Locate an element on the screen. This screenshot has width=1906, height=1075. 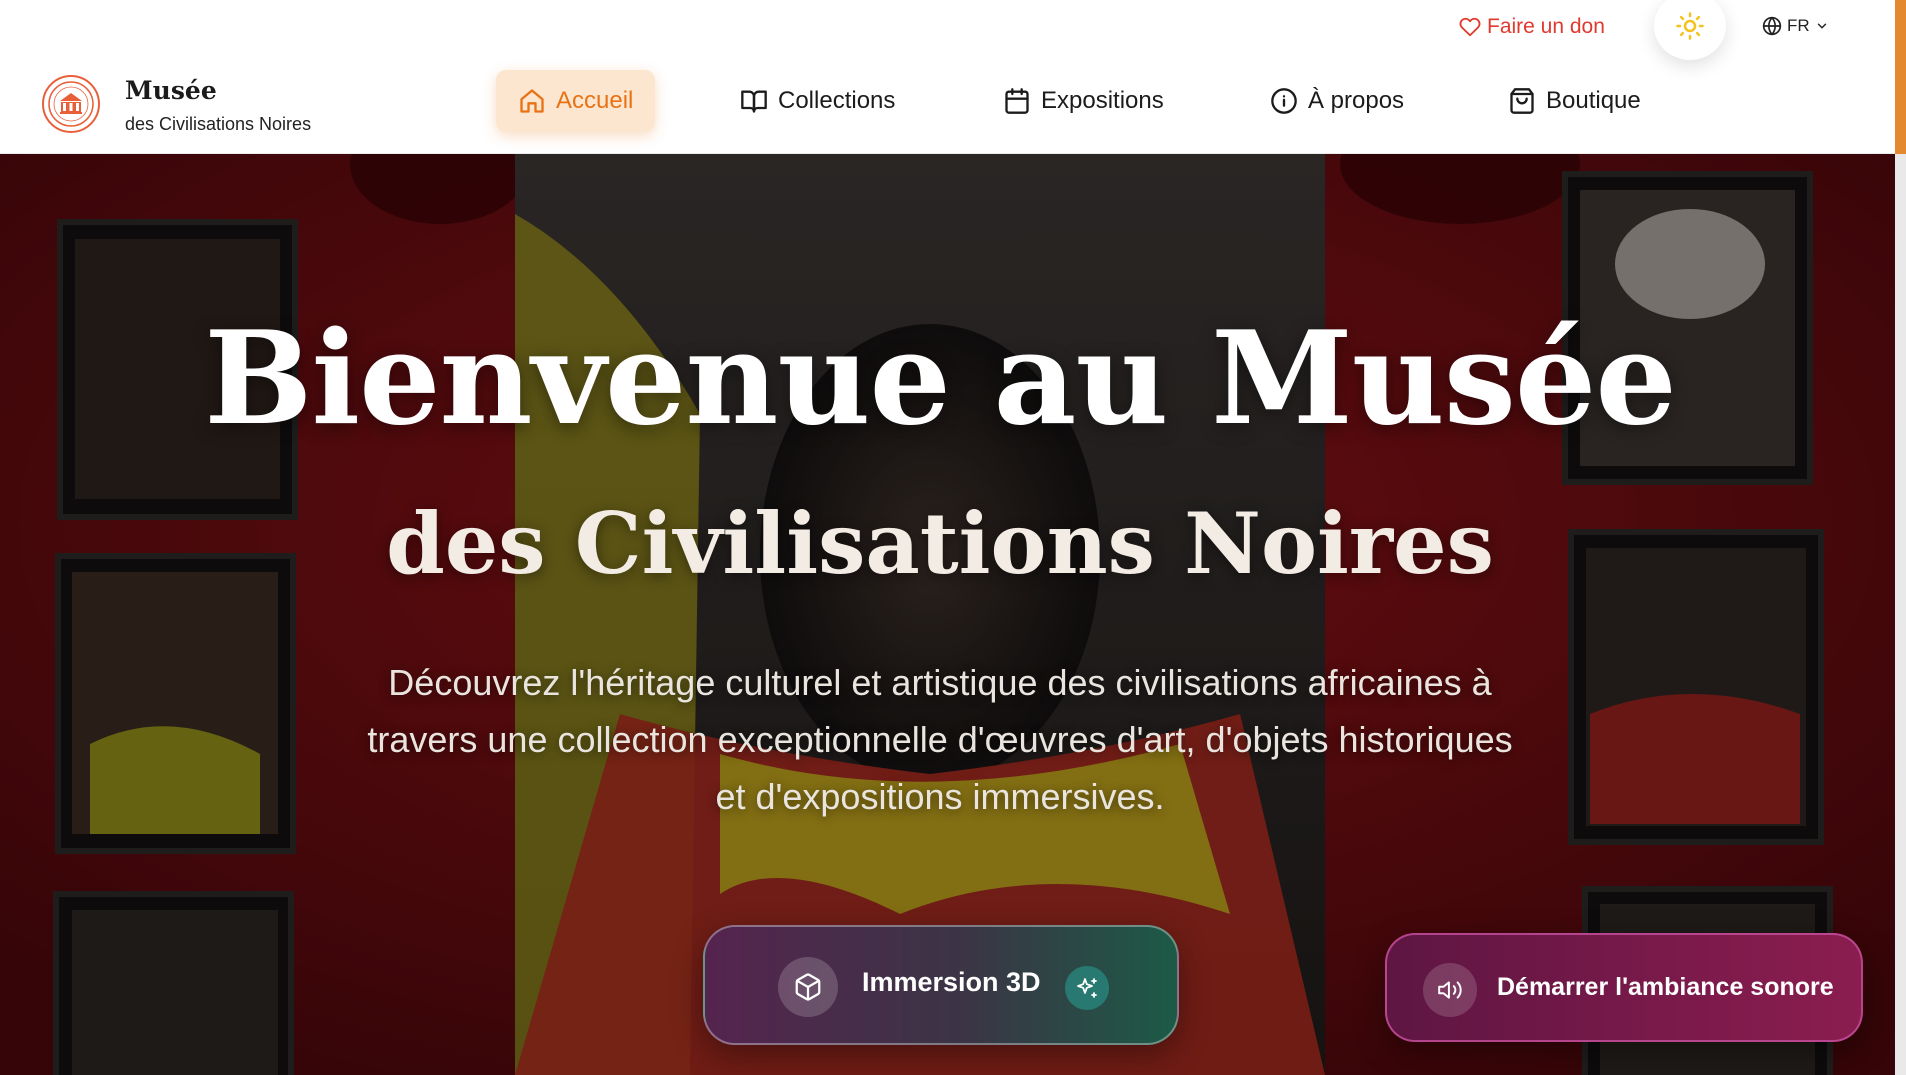
ambient-sound-button: Démarrer l'ambiance sonore is located at coordinates (1624, 987).